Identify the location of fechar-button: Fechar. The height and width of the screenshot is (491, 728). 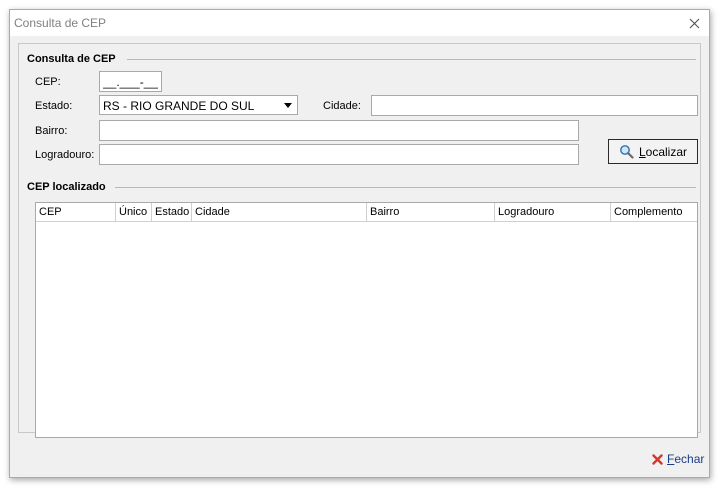
(678, 459).